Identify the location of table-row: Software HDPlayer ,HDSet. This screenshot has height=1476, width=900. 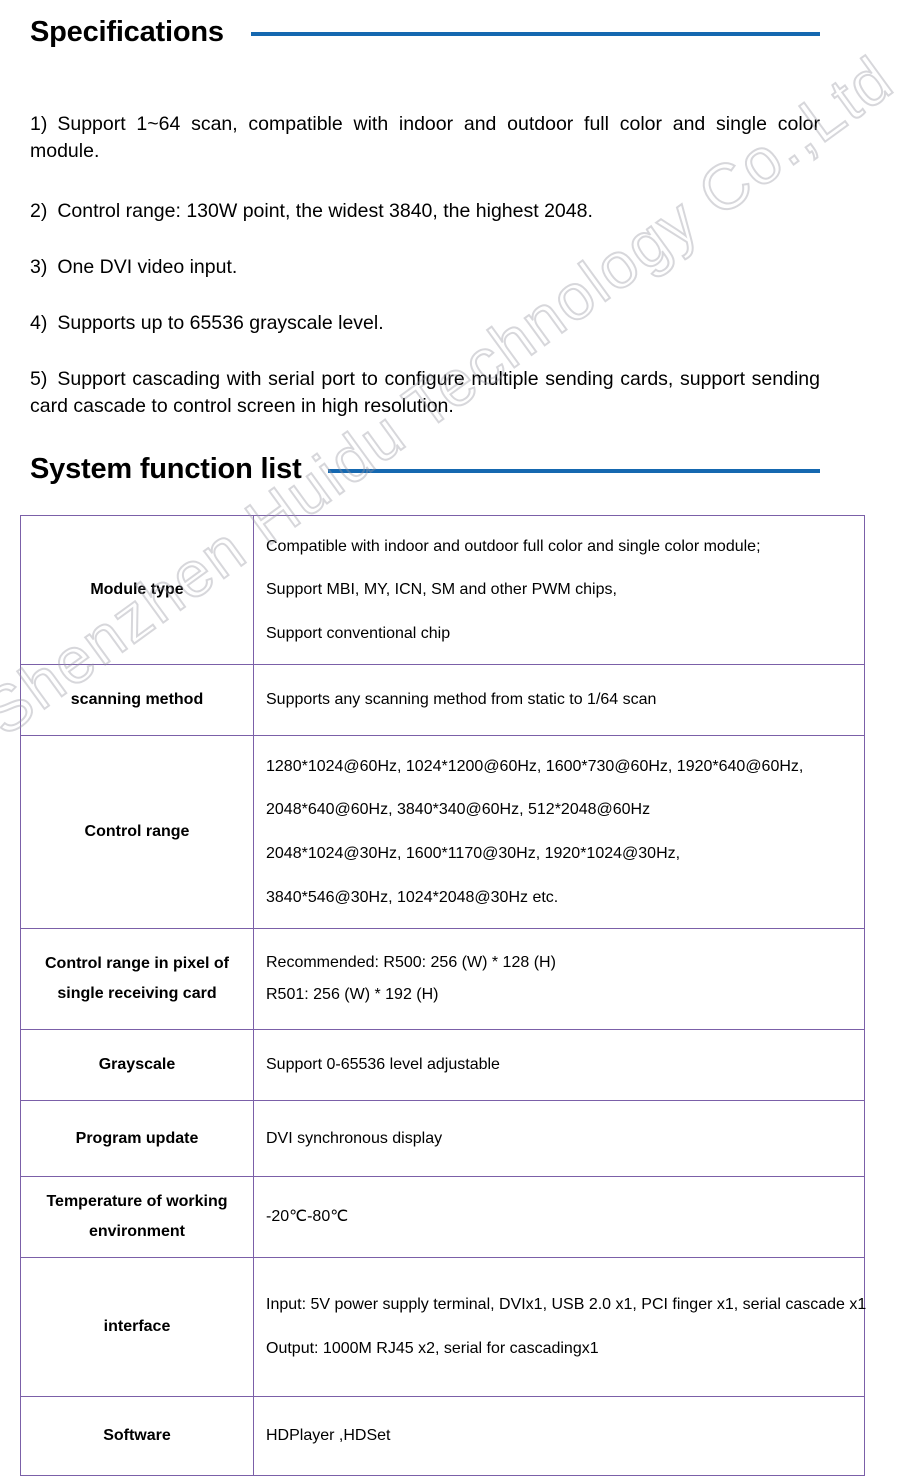
(442, 1436).